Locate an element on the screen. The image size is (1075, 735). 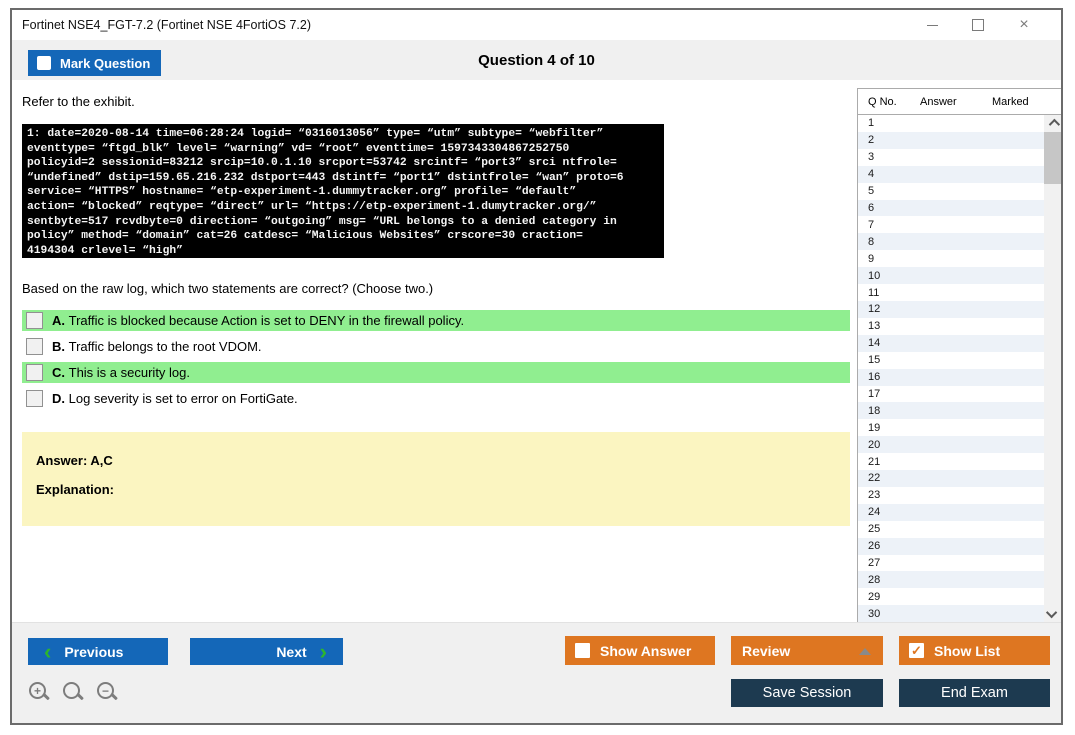
question-list-row: 22 is located at coordinates (951, 478).